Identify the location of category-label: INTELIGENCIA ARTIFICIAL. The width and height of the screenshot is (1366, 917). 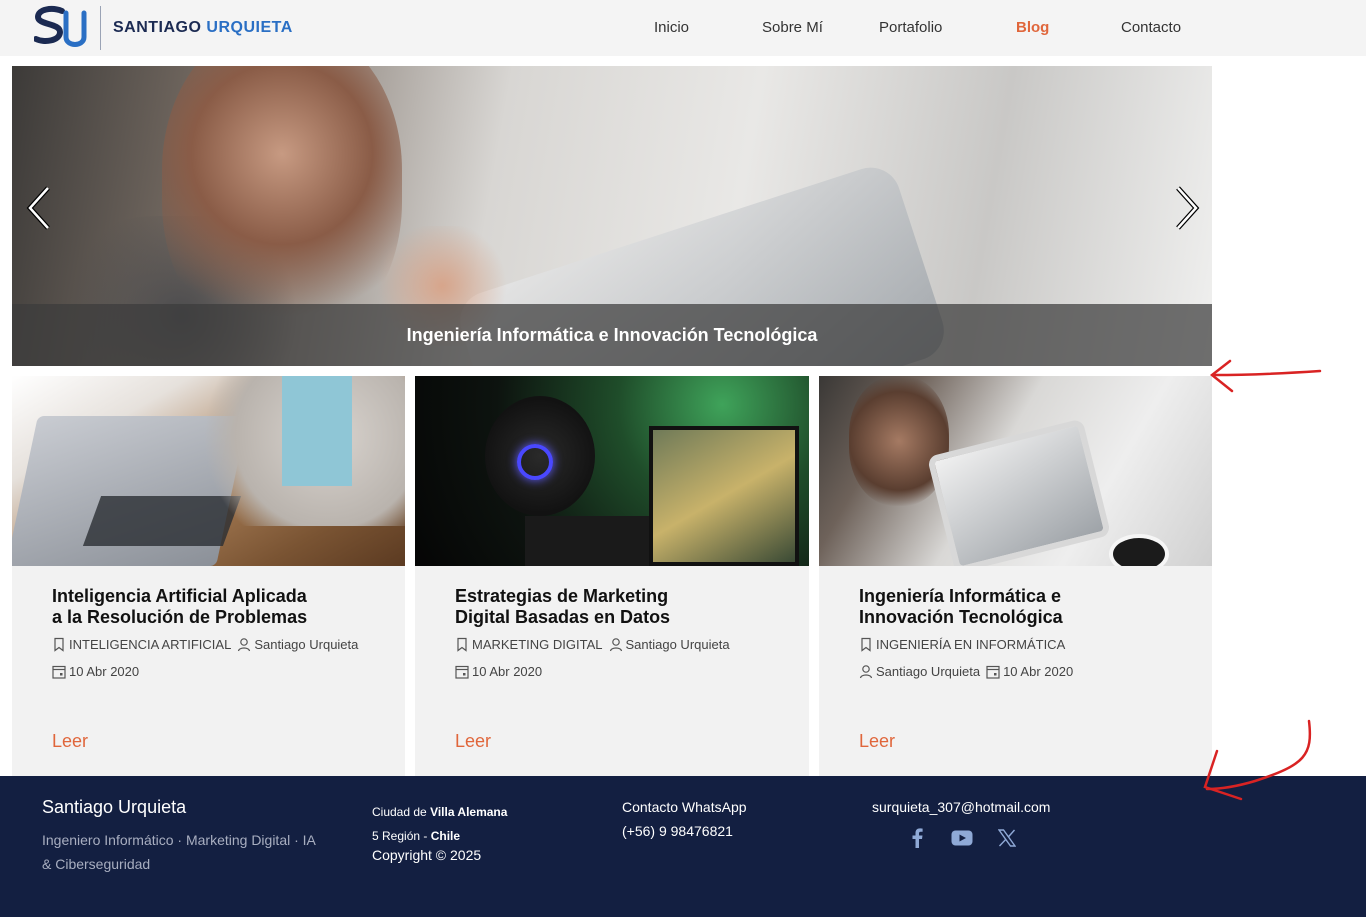
(150, 644).